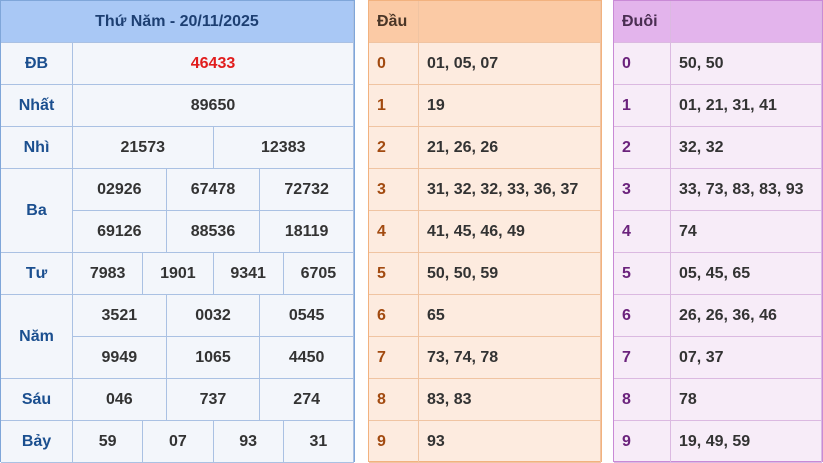  Describe the element at coordinates (394, 232) in the screenshot. I see `dau-digit: 4` at that location.